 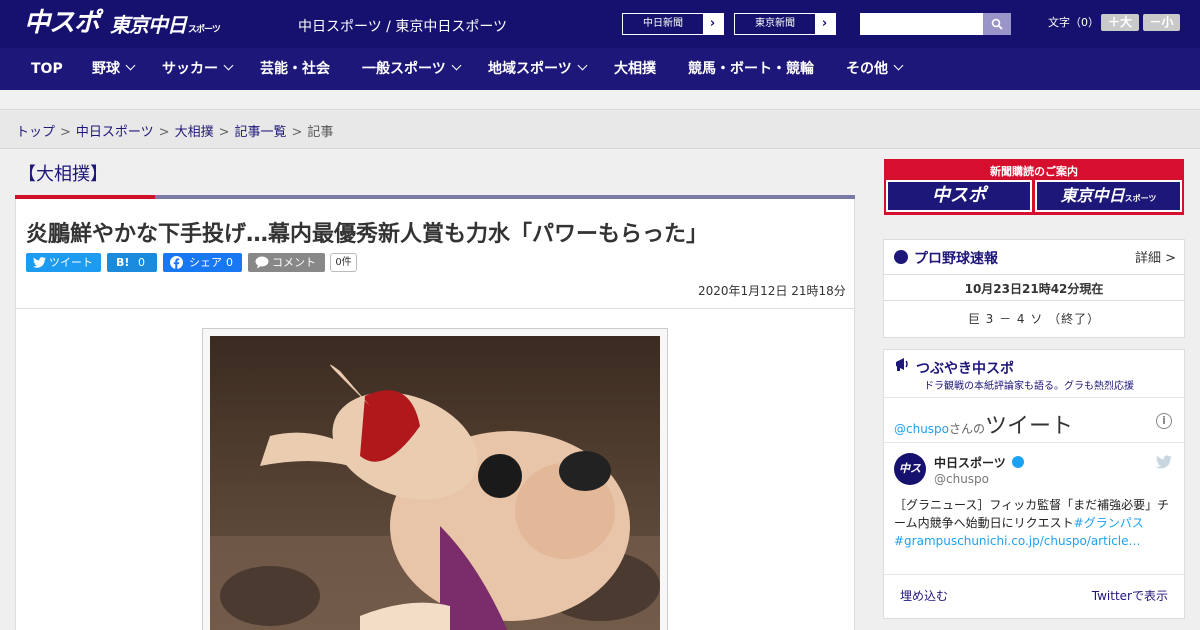 I want to click on tweet-button: ツイート, so click(x=63, y=262).